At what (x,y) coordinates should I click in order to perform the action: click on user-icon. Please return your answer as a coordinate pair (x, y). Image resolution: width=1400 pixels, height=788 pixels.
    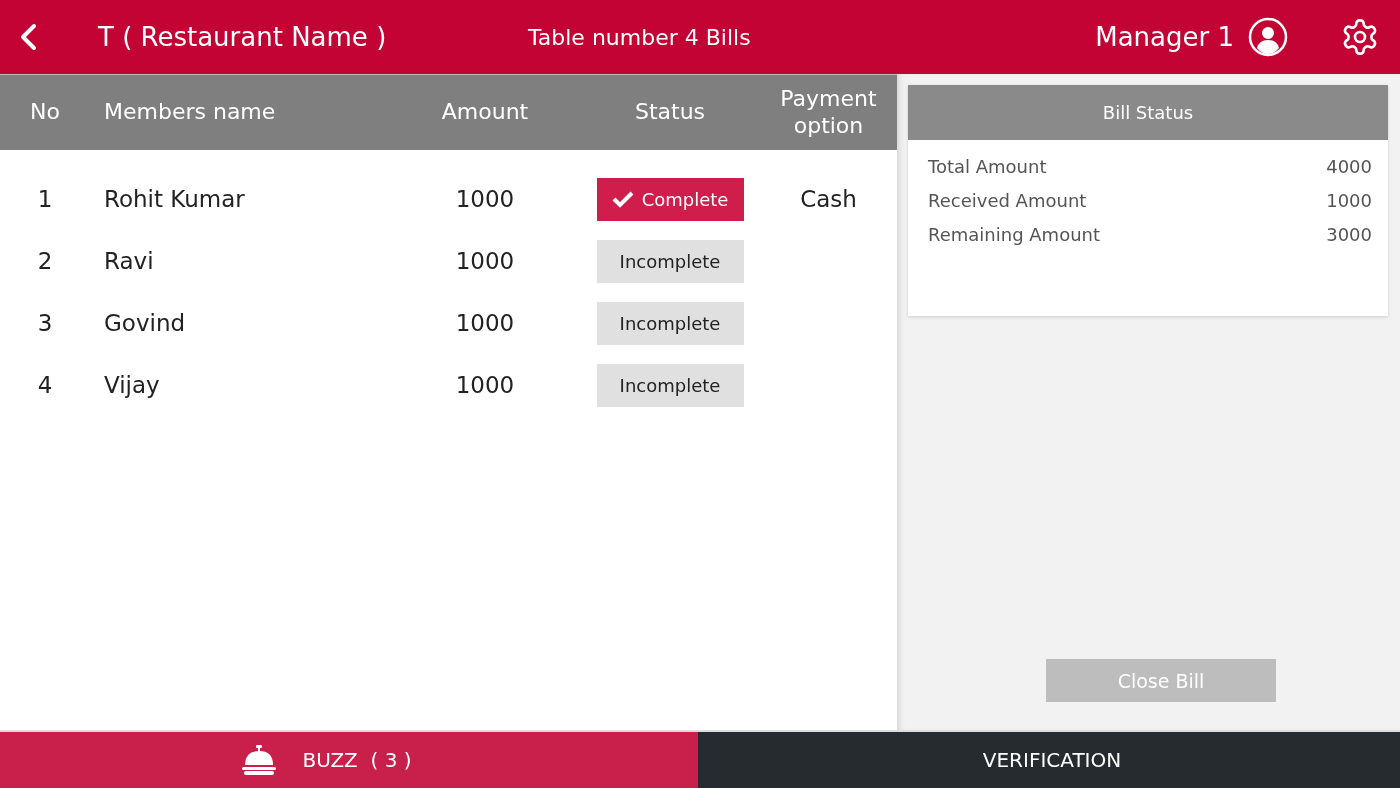
    Looking at the image, I should click on (1268, 37).